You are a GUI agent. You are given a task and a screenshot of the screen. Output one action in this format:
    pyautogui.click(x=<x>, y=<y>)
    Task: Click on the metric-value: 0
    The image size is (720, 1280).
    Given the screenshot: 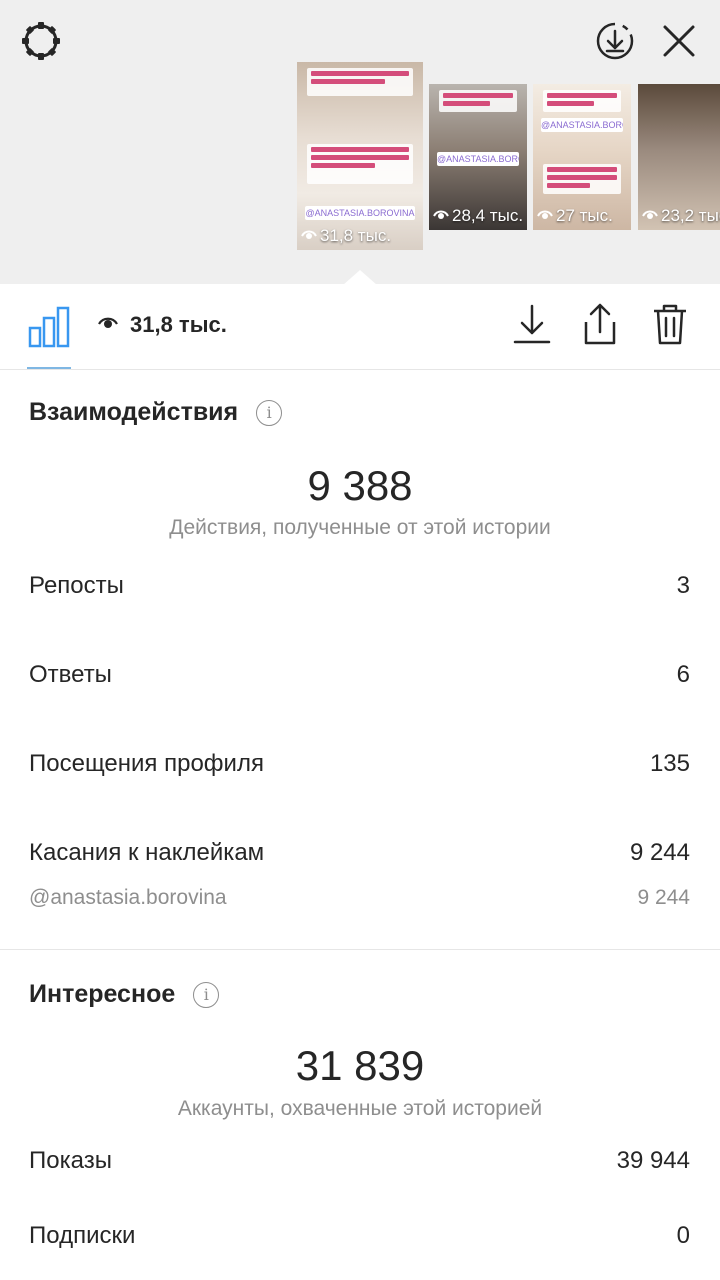 What is the action you would take?
    pyautogui.click(x=683, y=1235)
    